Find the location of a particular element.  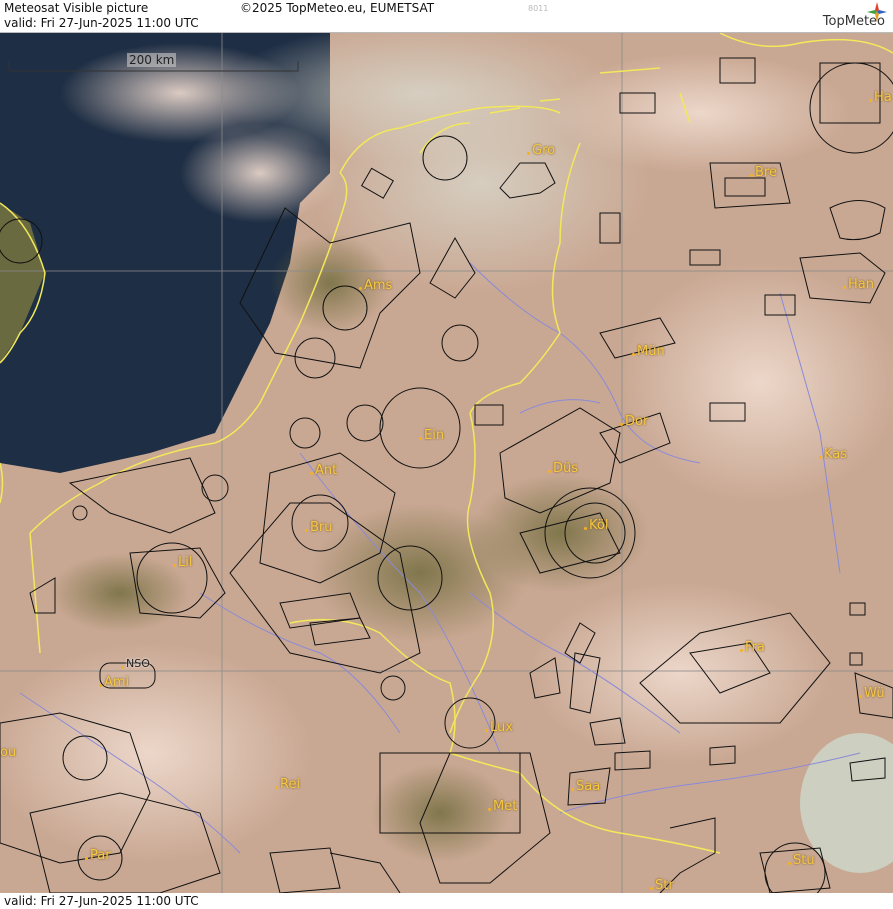

city-str: Str is located at coordinates (662, 885).